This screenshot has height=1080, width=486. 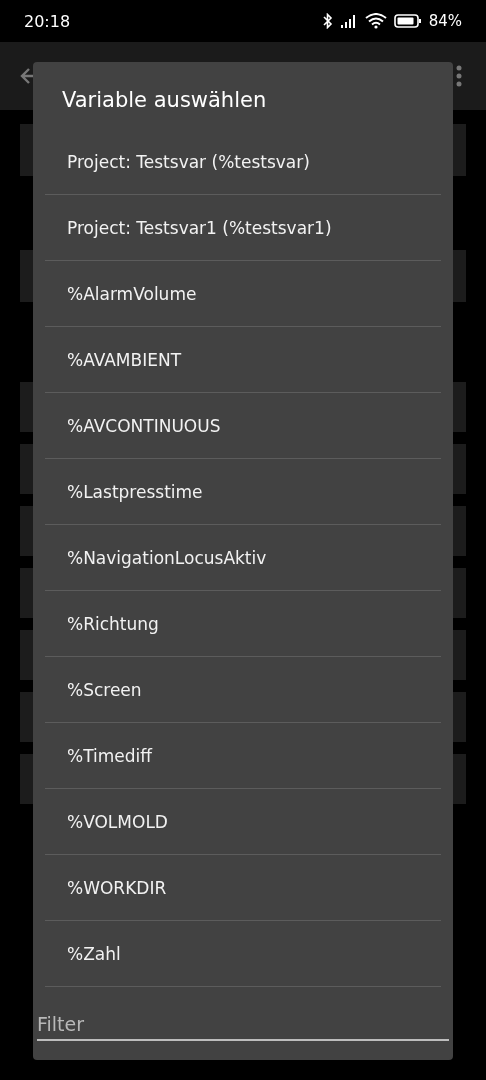 What do you see at coordinates (243, 228) in the screenshot?
I see `variable-item: Project: Testsvar1 (%testsvar1)` at bounding box center [243, 228].